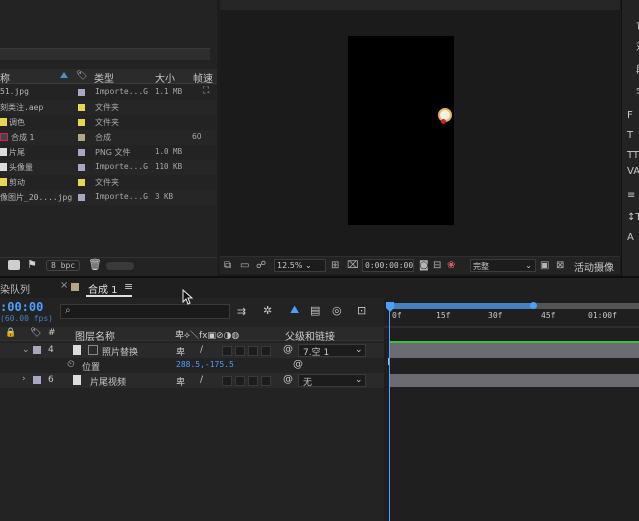 The height and width of the screenshot is (521, 639). I want to click on baseline-icon: A, so click(630, 237).